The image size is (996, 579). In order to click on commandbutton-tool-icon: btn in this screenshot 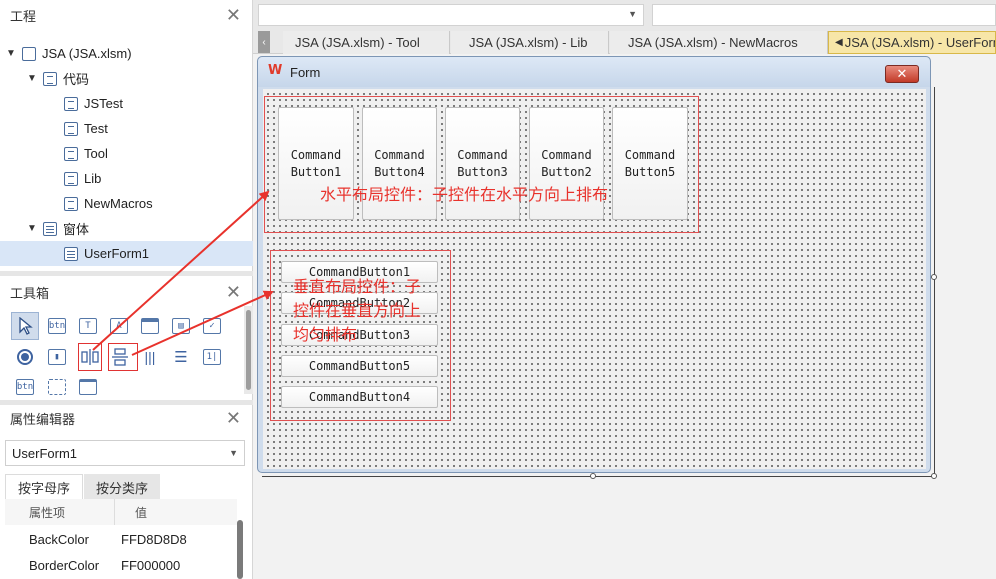, I will do `click(25, 387)`.